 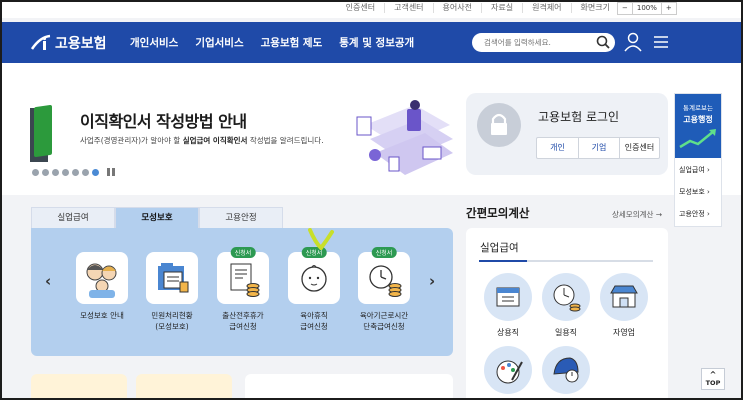 I want to click on logo-icon, so click(x=40, y=42).